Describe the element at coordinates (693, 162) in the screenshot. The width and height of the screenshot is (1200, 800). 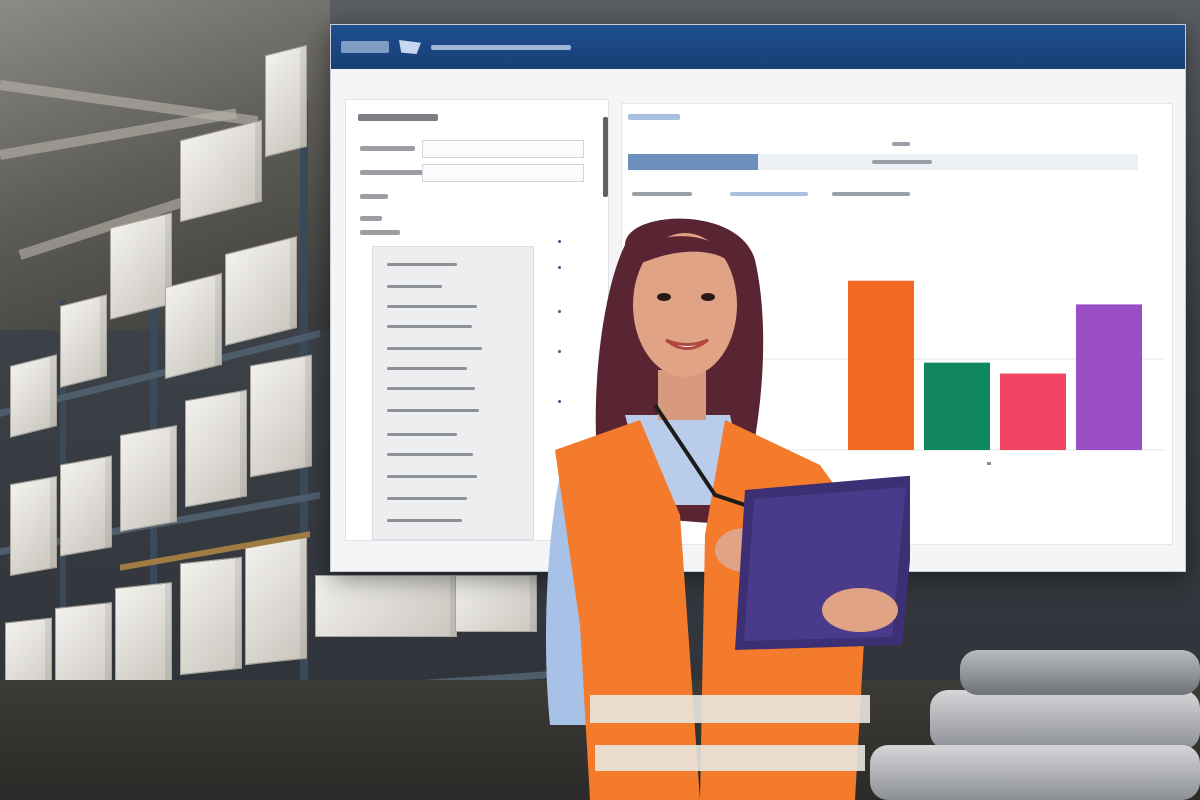
I see `progress-fill` at that location.